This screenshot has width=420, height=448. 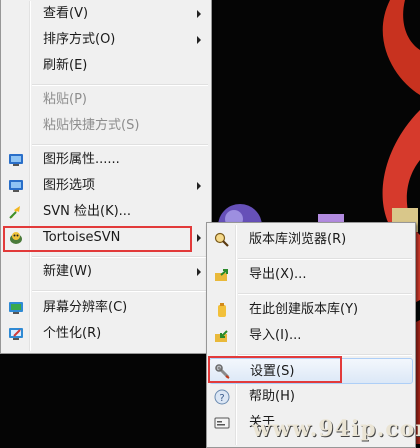 What do you see at coordinates (311, 310) in the screenshot?
I see `menu-item-create-repo-here: 在此创建版本库(Y)` at bounding box center [311, 310].